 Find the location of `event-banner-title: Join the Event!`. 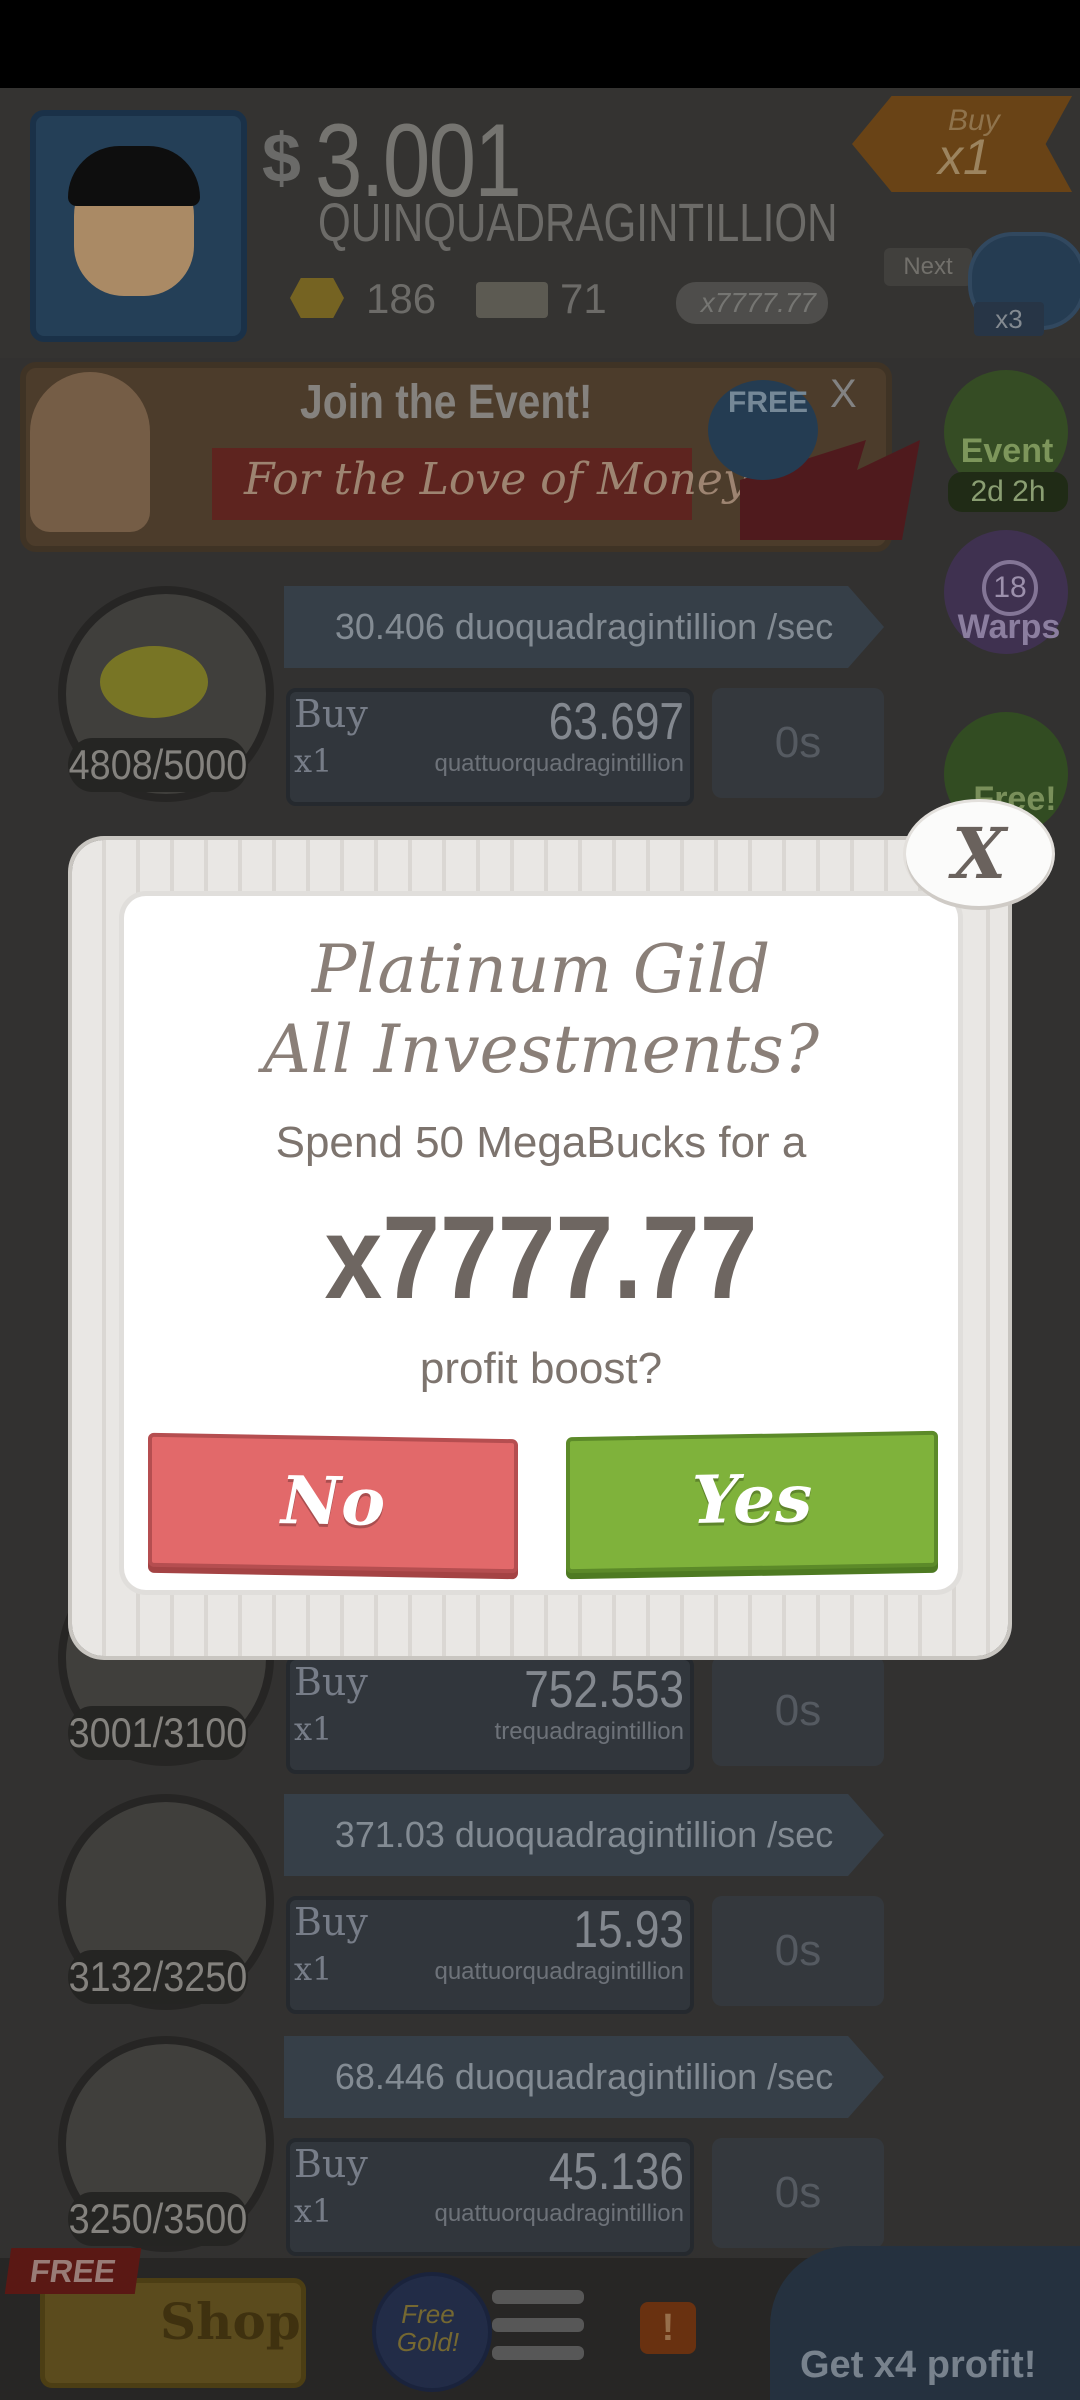

event-banner-title: Join the Event! is located at coordinates (446, 402).